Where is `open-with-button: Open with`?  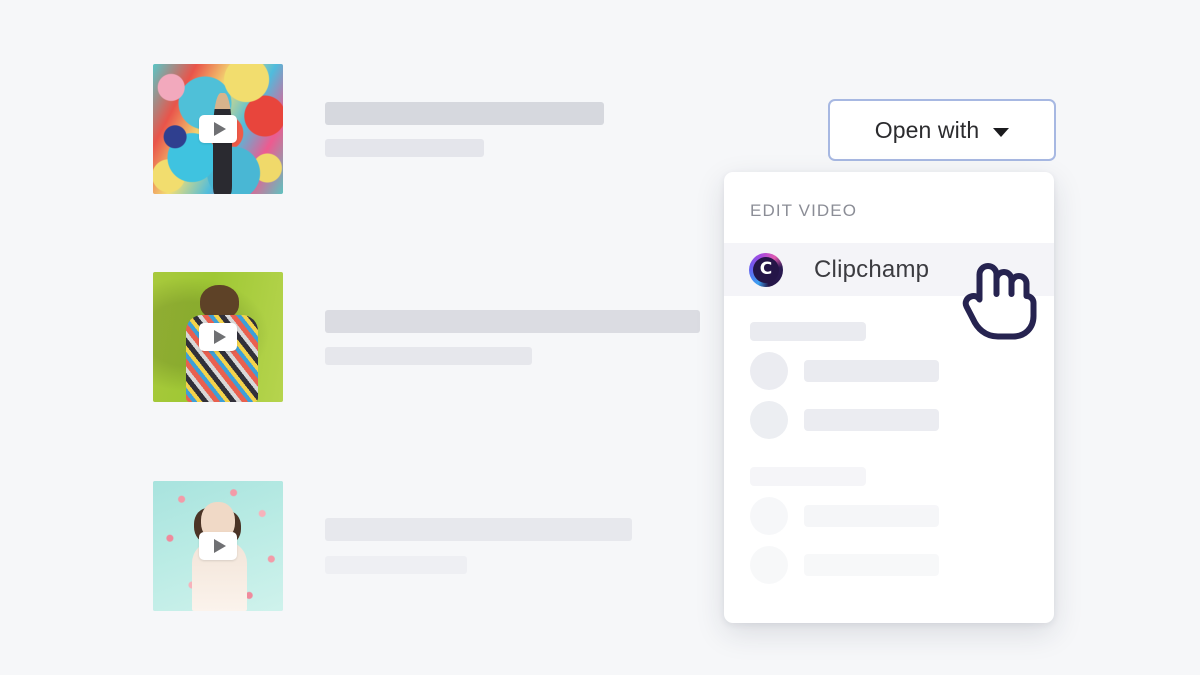
open-with-button: Open with is located at coordinates (942, 130).